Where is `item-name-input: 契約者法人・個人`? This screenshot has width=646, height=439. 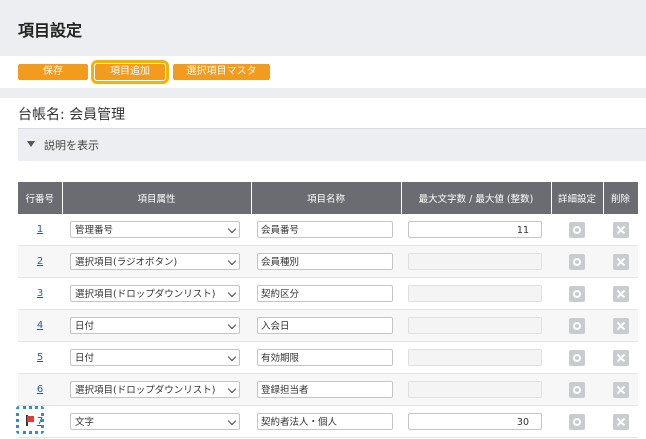 item-name-input: 契約者法人・個人 is located at coordinates (325, 421).